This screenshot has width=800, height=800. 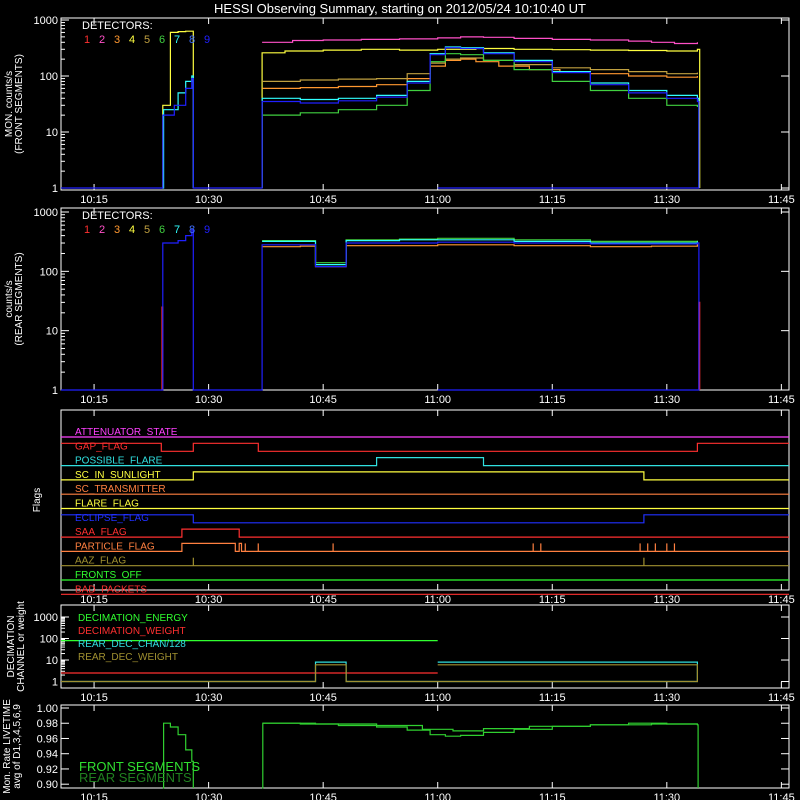 I want to click on y-axis-label: Mon. Rate LIVETIME avg of D1,3,4,5,6,9, so click(x=12, y=746).